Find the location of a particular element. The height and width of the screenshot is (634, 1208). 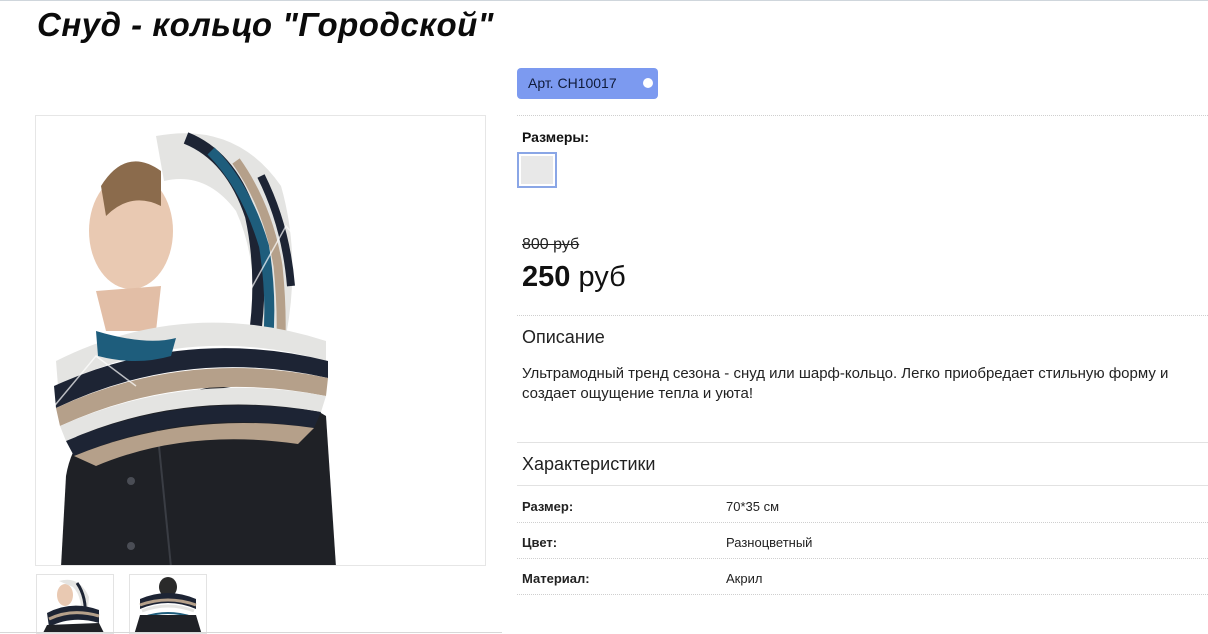

size-option-fill is located at coordinates (537, 170).